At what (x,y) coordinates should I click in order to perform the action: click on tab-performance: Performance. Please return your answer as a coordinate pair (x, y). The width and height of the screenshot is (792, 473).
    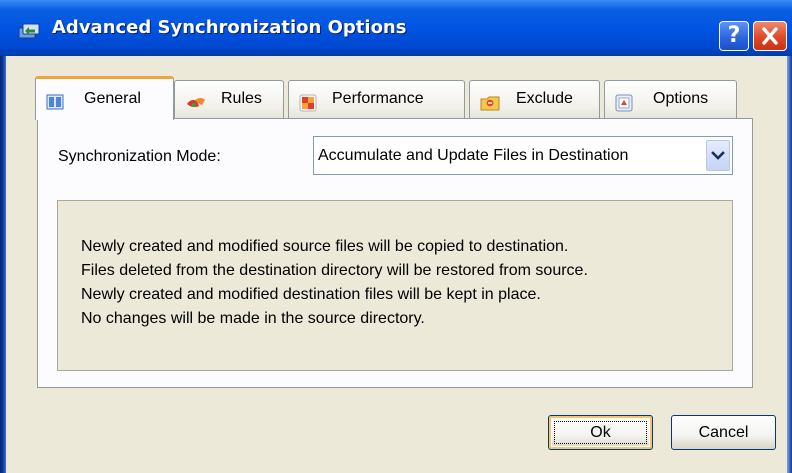
    Looking at the image, I should click on (376, 99).